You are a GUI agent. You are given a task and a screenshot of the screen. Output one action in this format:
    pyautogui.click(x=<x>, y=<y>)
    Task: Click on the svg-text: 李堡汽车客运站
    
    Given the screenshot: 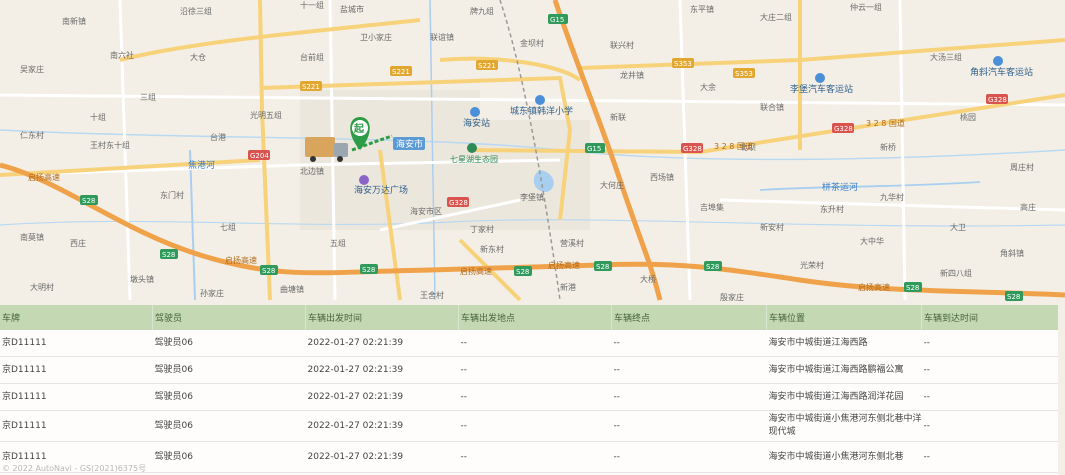 What is the action you would take?
    pyautogui.click(x=821, y=89)
    